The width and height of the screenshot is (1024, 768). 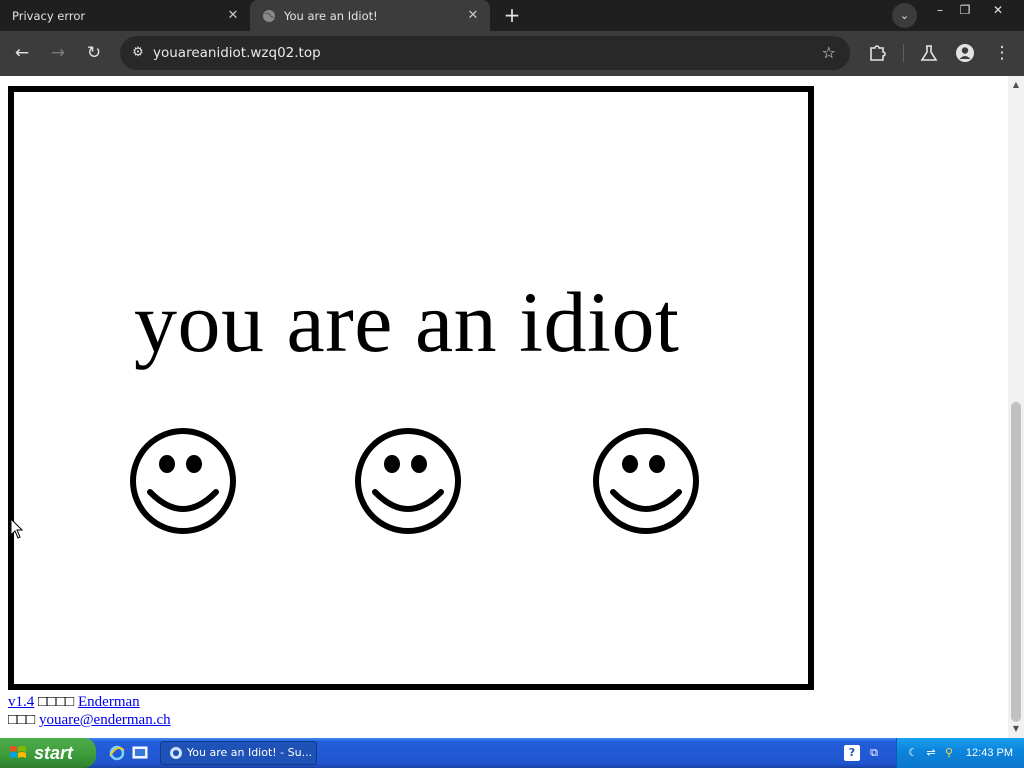 I want to click on new-tab-button: +, so click(x=512, y=15).